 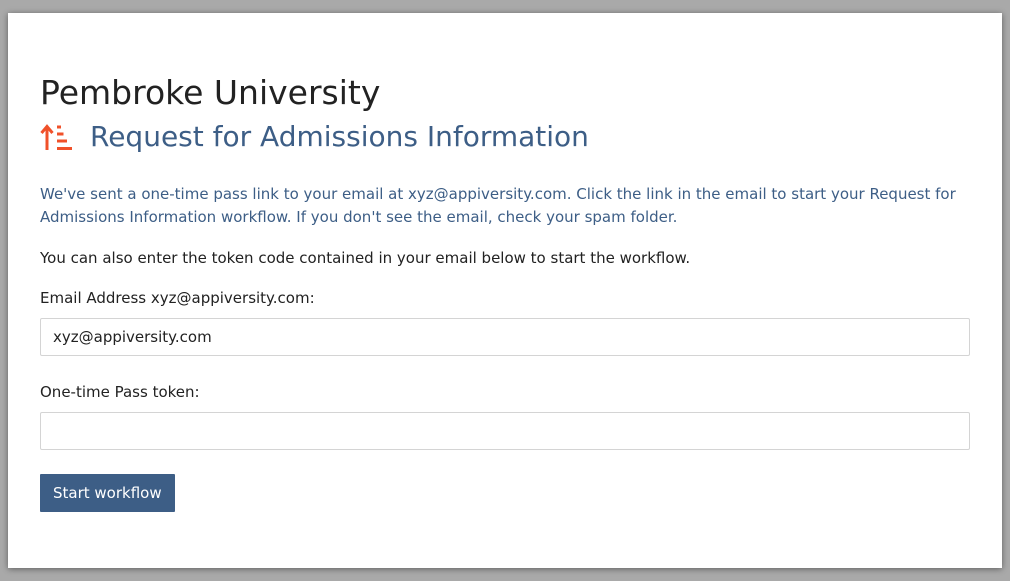 What do you see at coordinates (120, 392) in the screenshot?
I see `token-field-label: One-time Pass token:` at bounding box center [120, 392].